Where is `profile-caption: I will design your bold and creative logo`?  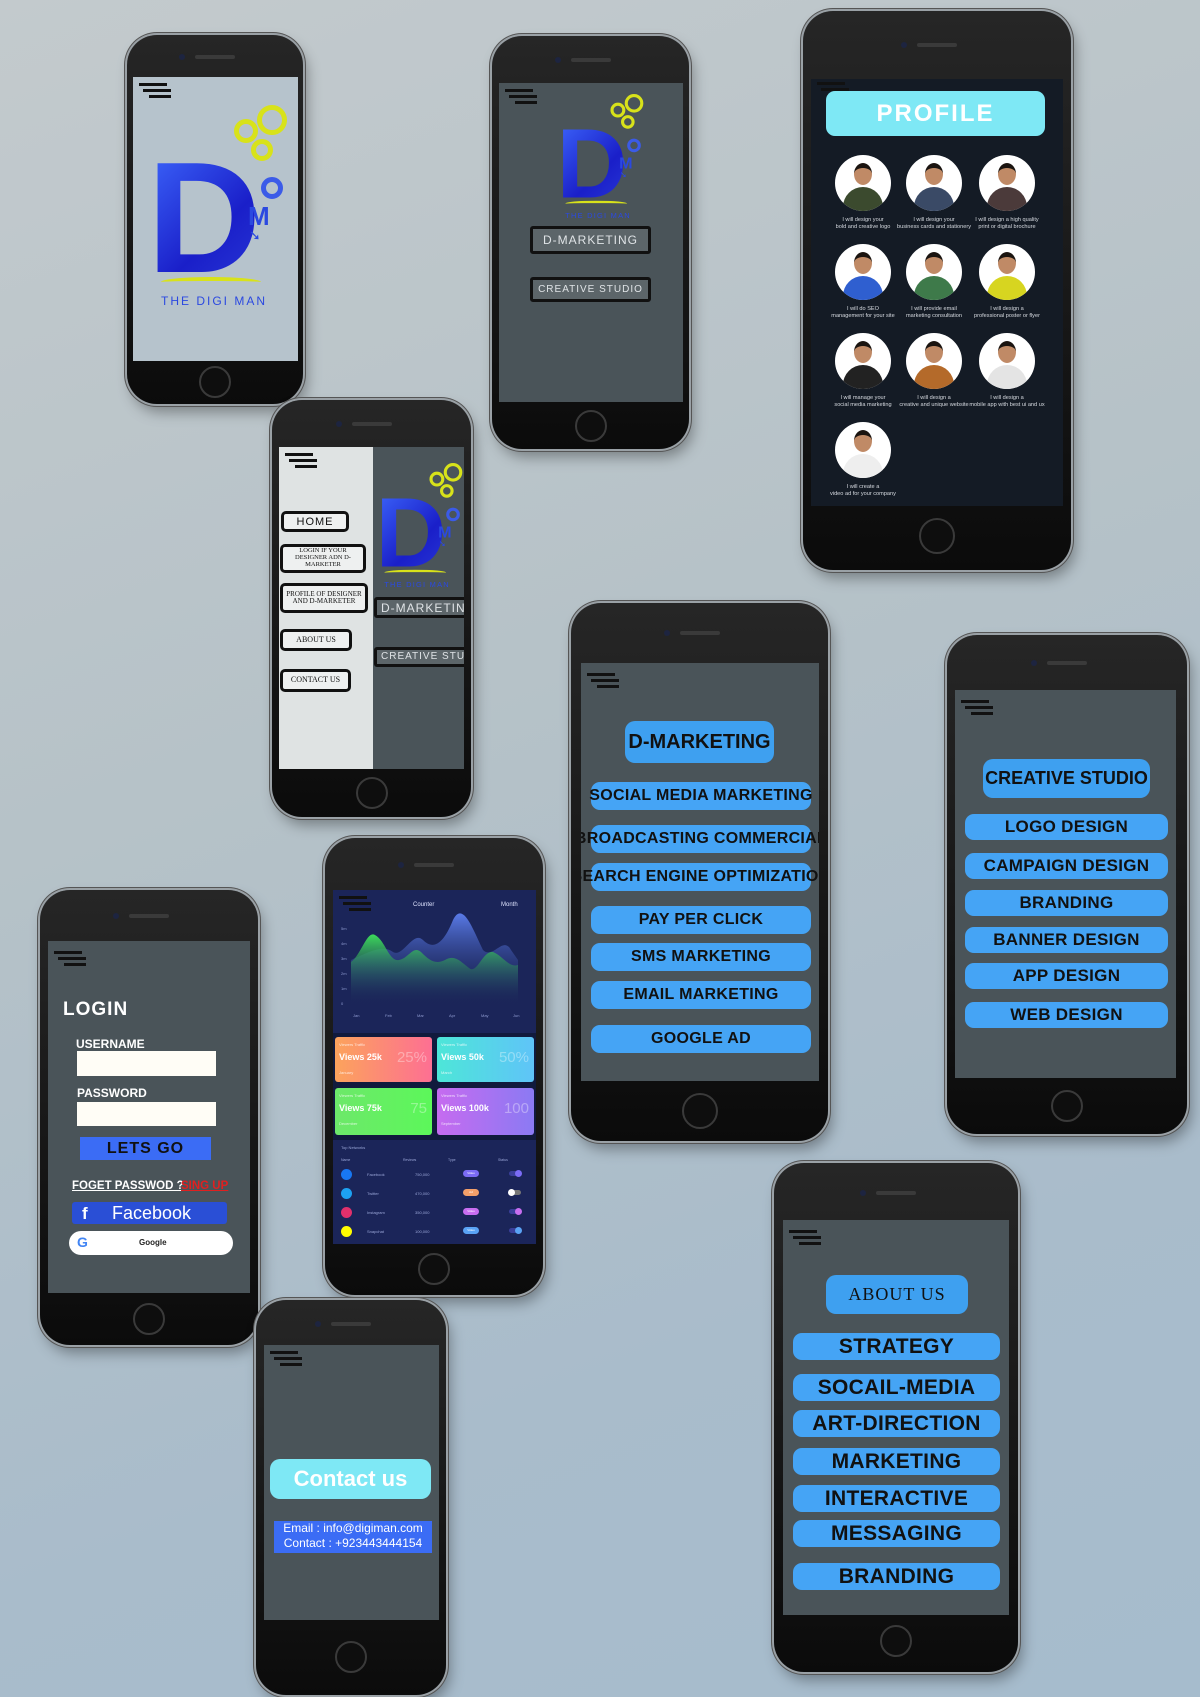 profile-caption: I will design your bold and creative logo is located at coordinates (863, 224).